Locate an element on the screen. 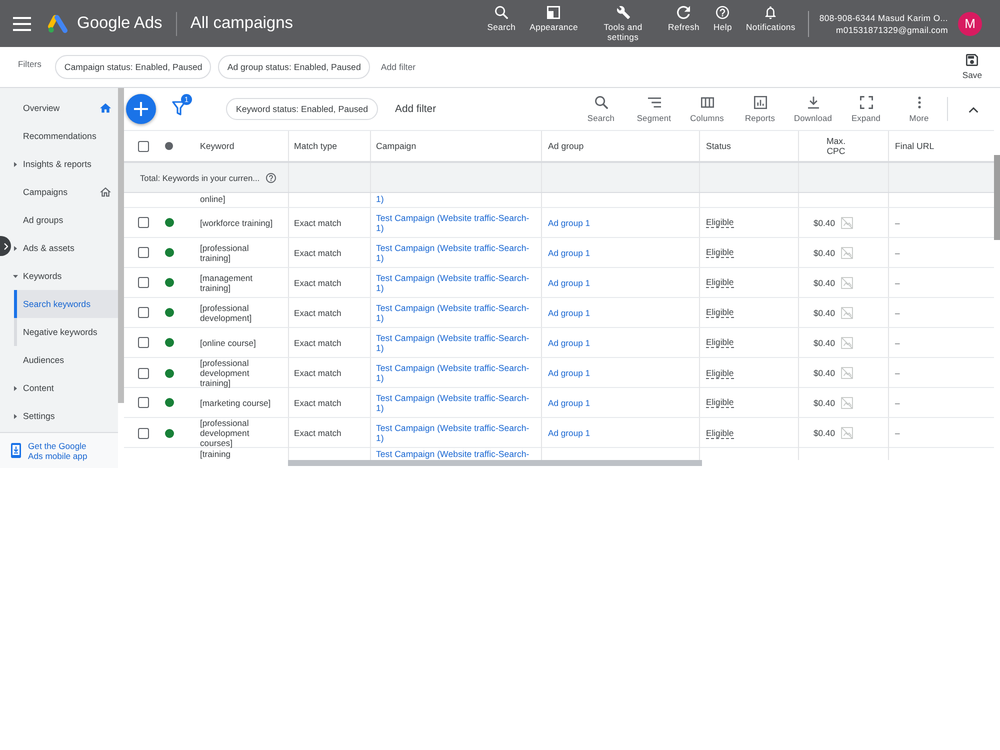  toolbar-button: Columns is located at coordinates (707, 109).